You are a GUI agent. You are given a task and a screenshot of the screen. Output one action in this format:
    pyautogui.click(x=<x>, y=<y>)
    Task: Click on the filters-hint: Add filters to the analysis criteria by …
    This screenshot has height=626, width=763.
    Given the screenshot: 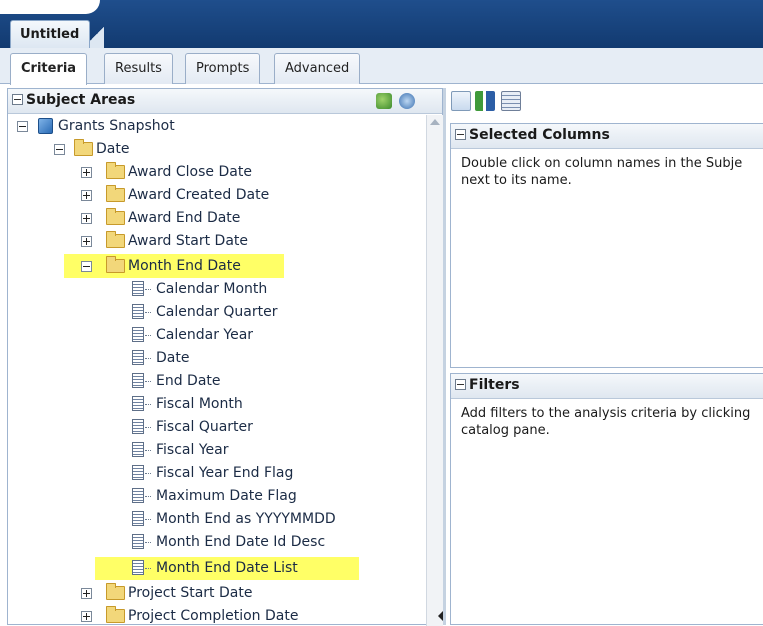 What is the action you would take?
    pyautogui.click(x=607, y=419)
    